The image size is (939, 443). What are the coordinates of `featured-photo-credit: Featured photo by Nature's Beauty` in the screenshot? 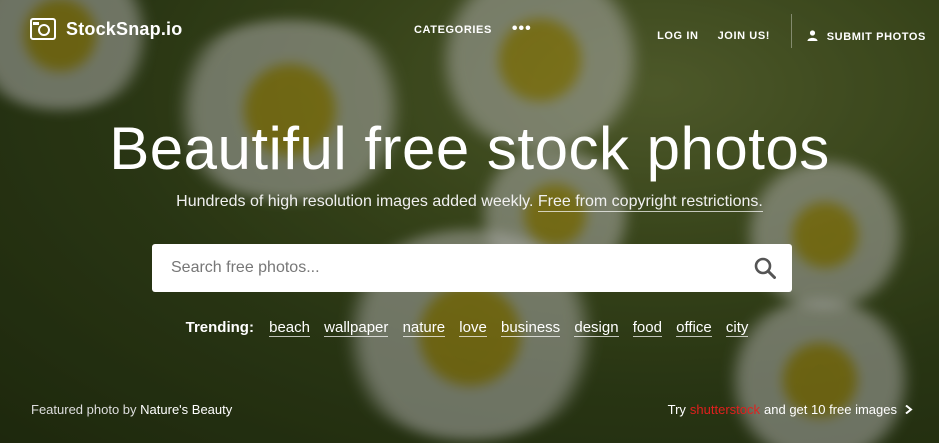 It's located at (131, 409).